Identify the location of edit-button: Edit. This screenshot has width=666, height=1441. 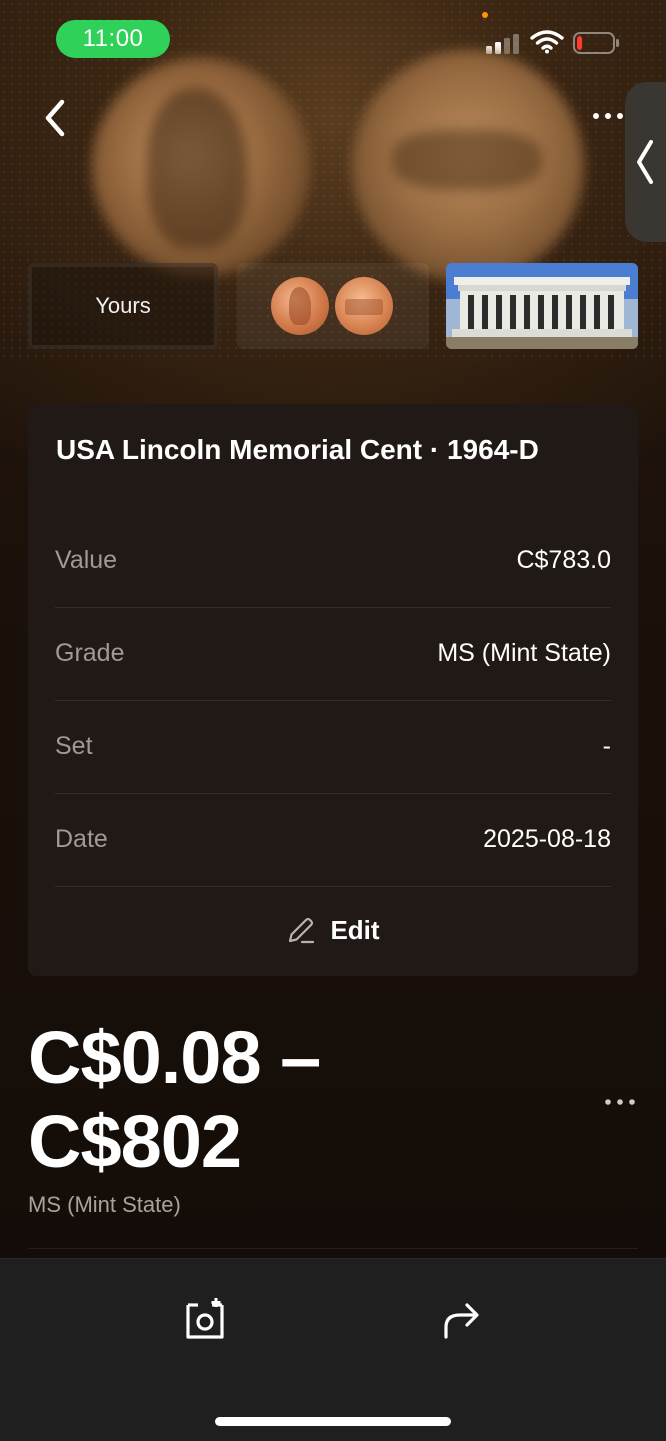
(333, 930).